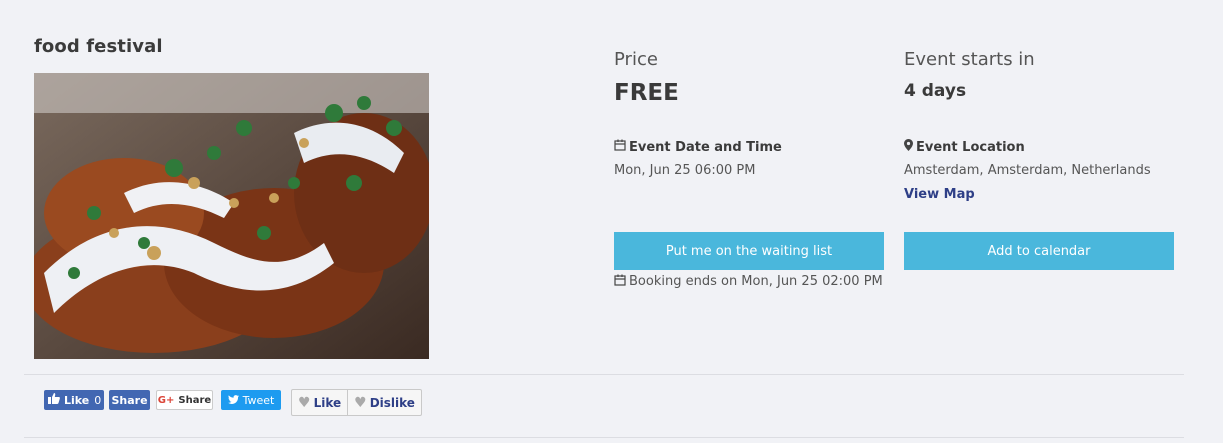 This screenshot has width=1223, height=443. I want to click on location-header: Event Location, so click(964, 147).